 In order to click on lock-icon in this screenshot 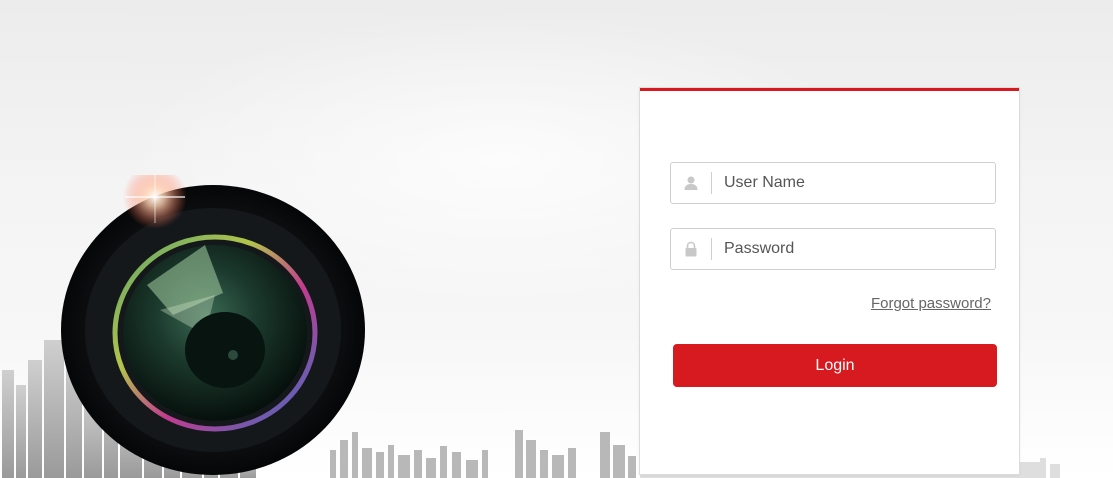, I will do `click(691, 249)`.